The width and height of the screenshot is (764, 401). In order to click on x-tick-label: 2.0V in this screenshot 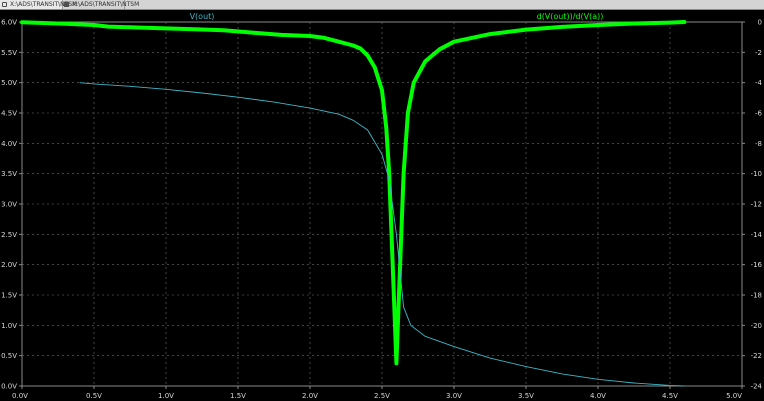, I will do `click(310, 396)`.